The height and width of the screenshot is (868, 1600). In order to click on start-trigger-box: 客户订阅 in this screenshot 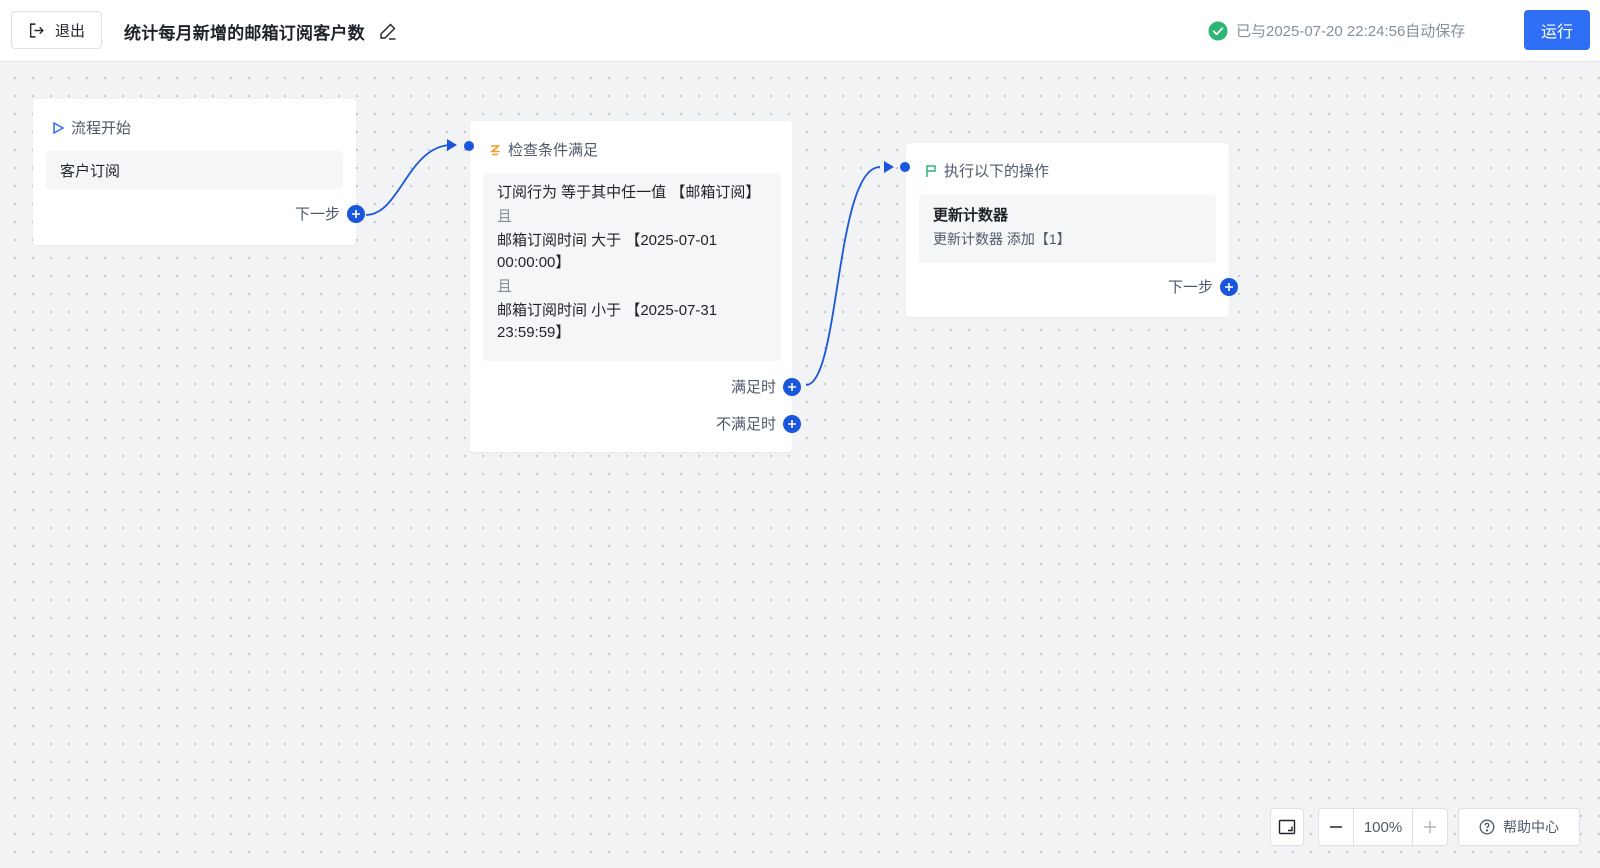, I will do `click(194, 170)`.